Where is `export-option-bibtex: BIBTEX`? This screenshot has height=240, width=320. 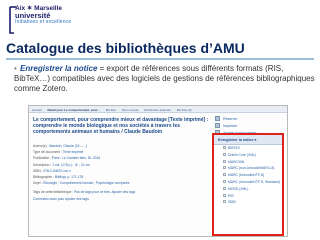 export-option-bibtex: BIBTEX is located at coordinates (248, 148).